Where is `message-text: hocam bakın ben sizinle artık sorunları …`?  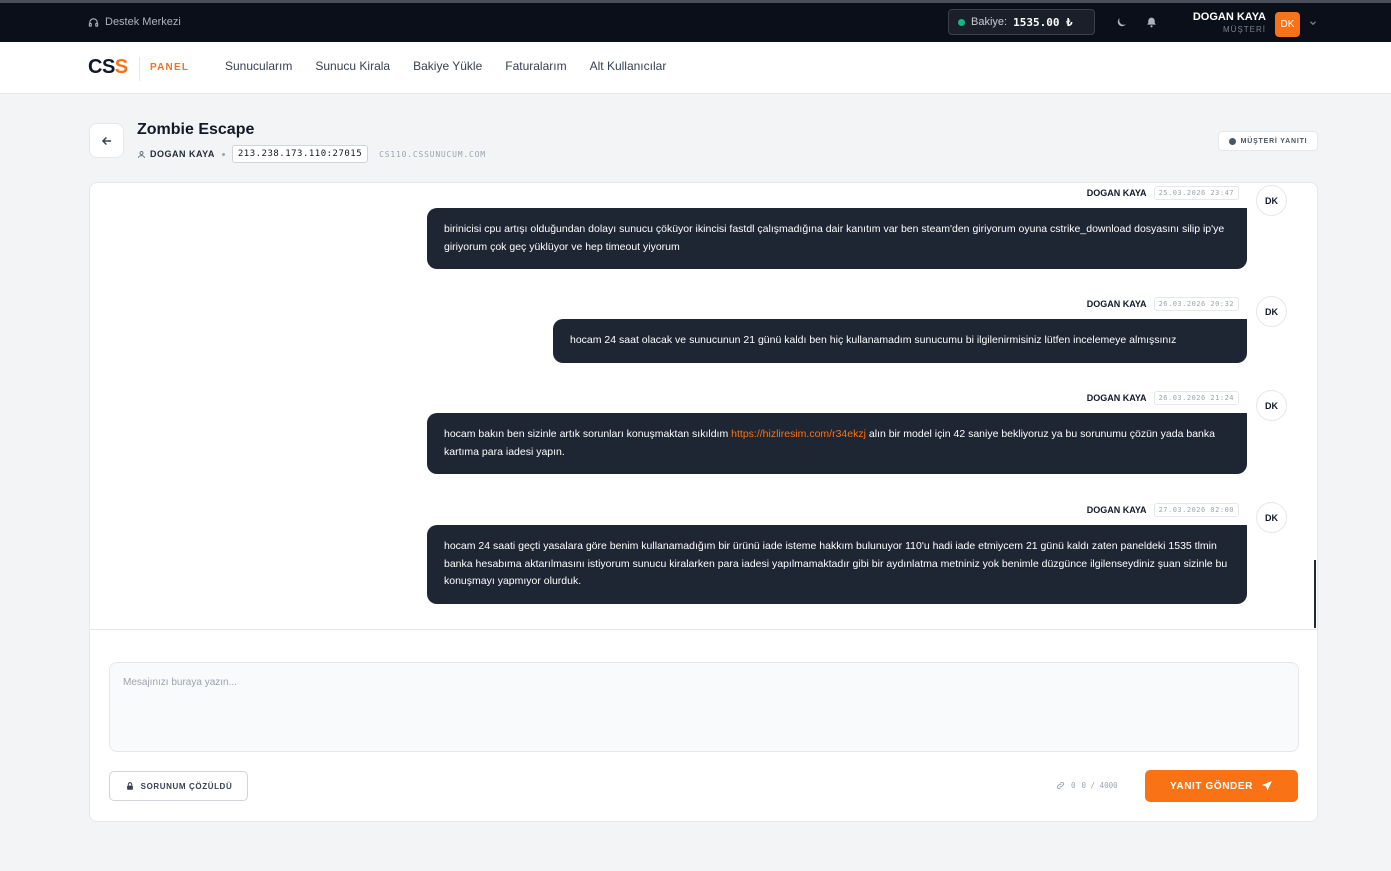 message-text: hocam bakın ben sizinle artık sorunları … is located at coordinates (588, 434).